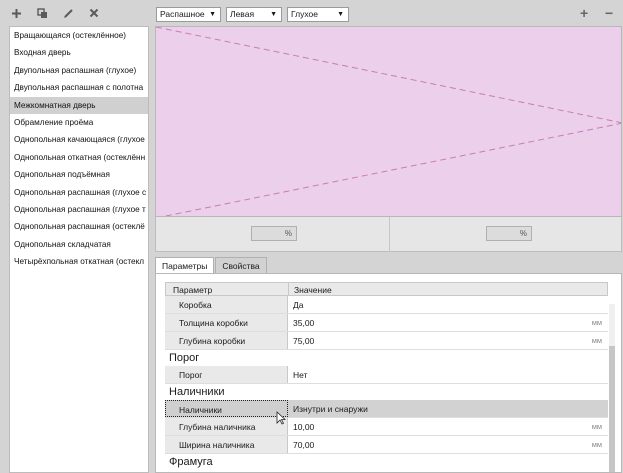  I want to click on param-name: Наличники, so click(226, 408).